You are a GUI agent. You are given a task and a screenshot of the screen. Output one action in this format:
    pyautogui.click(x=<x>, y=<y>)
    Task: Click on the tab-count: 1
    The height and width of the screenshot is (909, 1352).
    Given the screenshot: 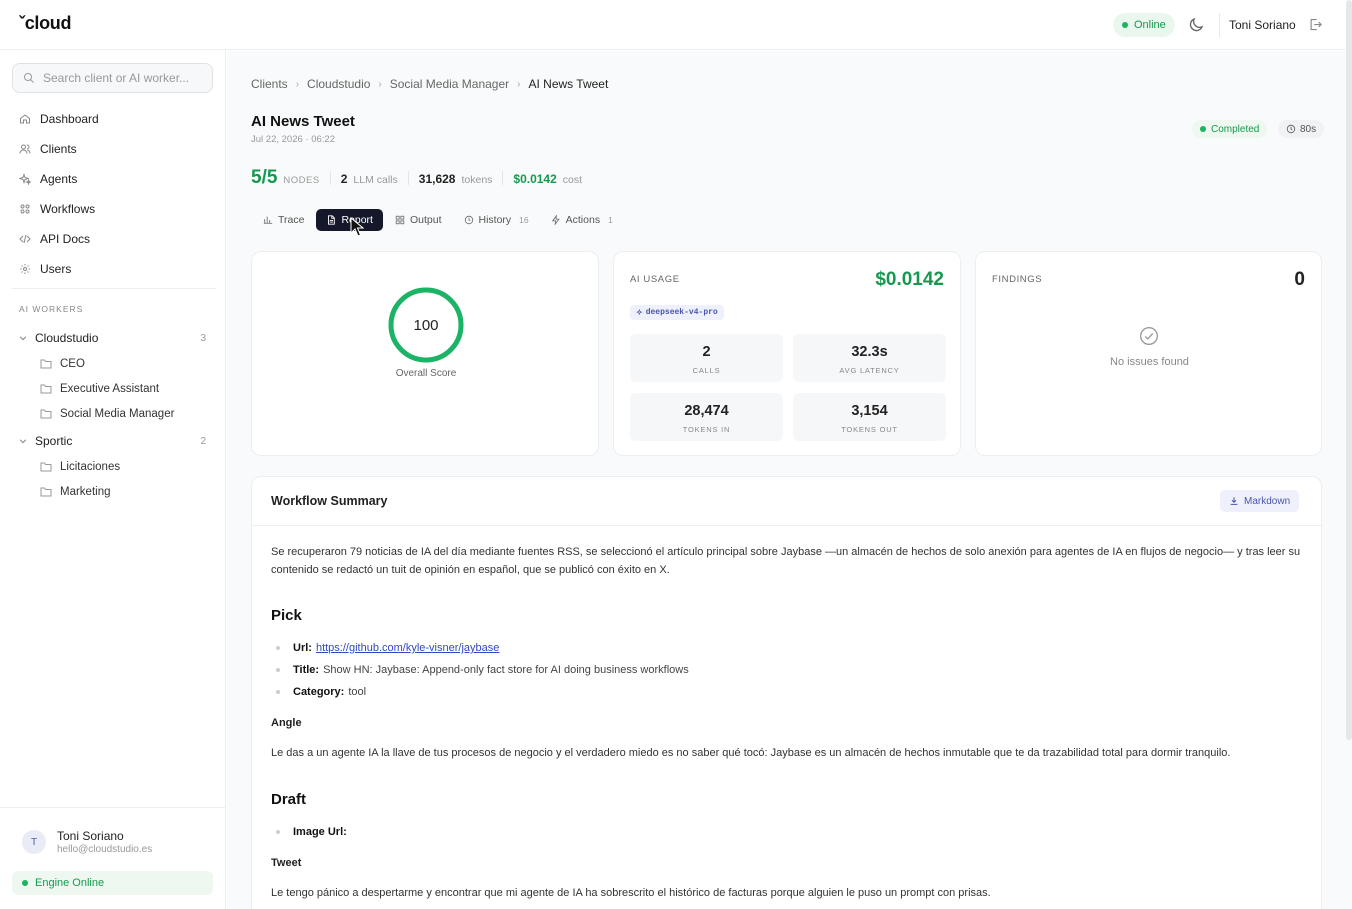 What is the action you would take?
    pyautogui.click(x=610, y=220)
    